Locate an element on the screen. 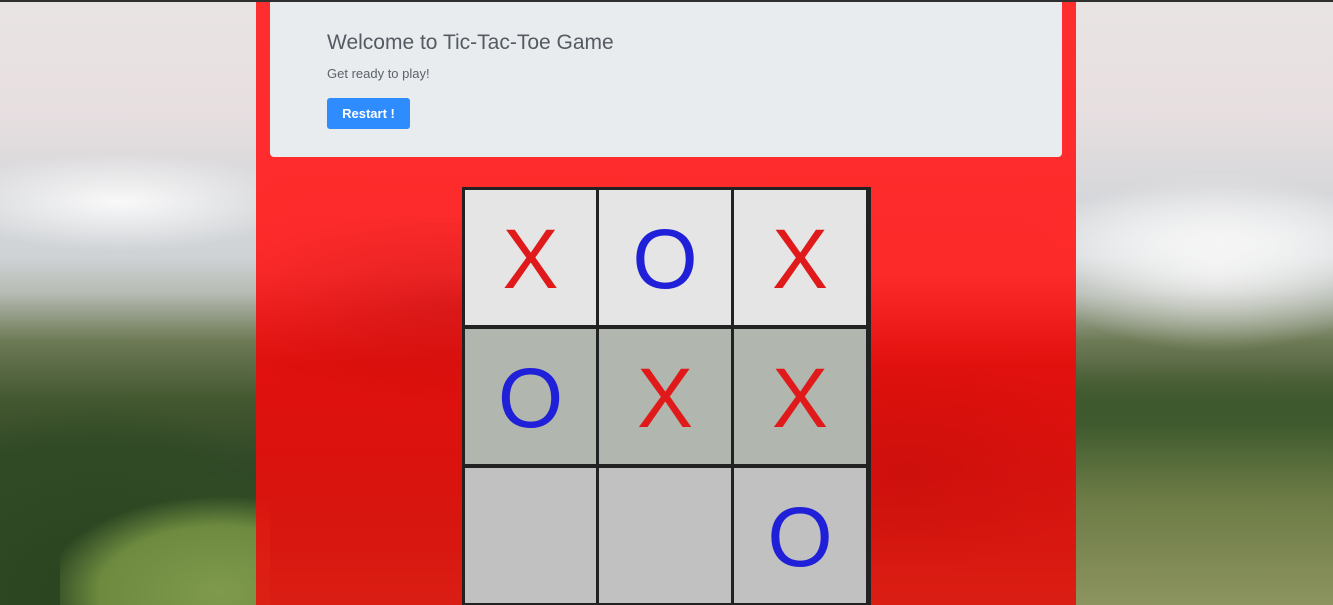 Image resolution: width=1333 pixels, height=605 pixels. mist-decoration is located at coordinates (1204, 267).